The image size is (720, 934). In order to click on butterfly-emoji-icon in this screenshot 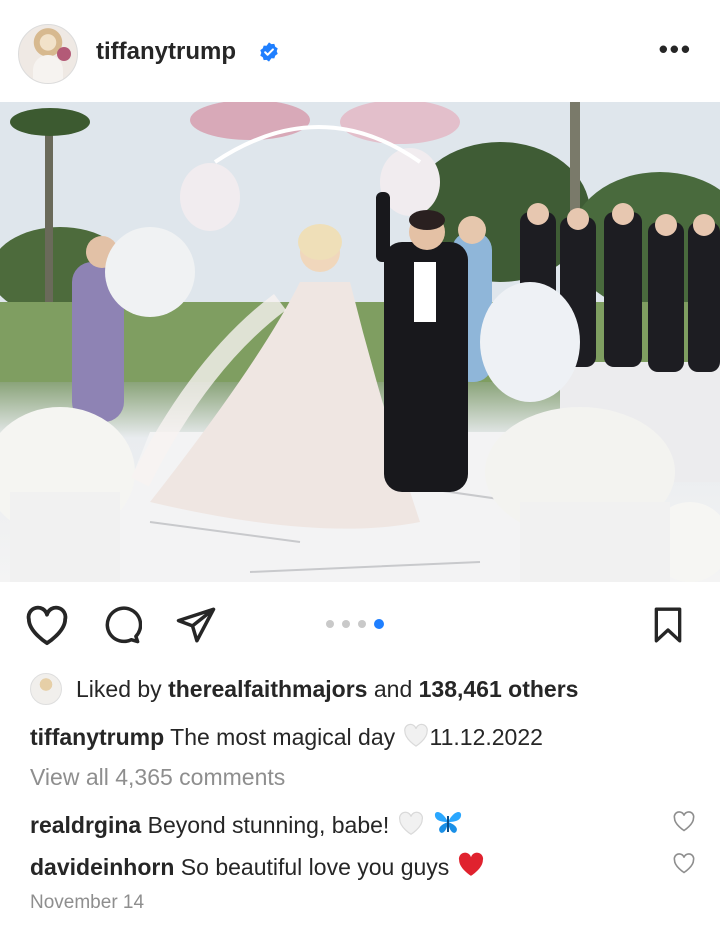, I will do `click(448, 822)`.